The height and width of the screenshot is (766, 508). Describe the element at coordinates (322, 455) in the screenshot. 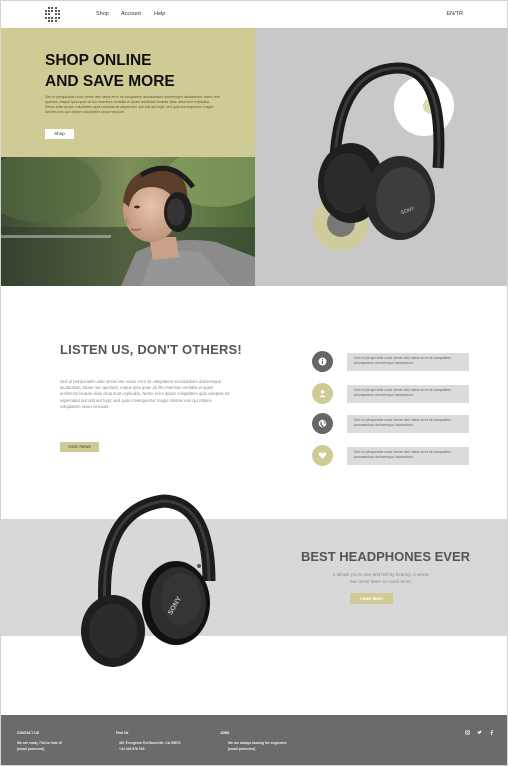

I see `heart-icon` at that location.